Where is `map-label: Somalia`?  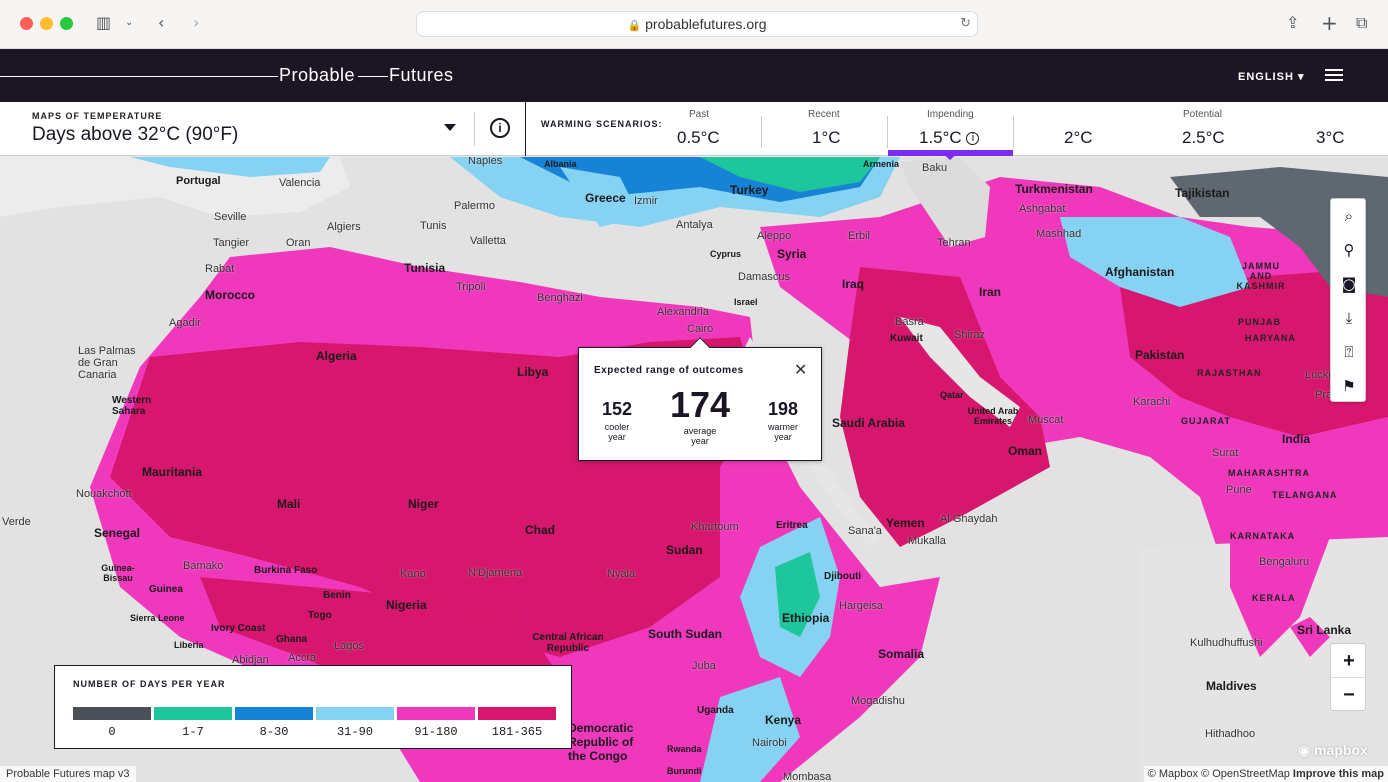
map-label: Somalia is located at coordinates (901, 654).